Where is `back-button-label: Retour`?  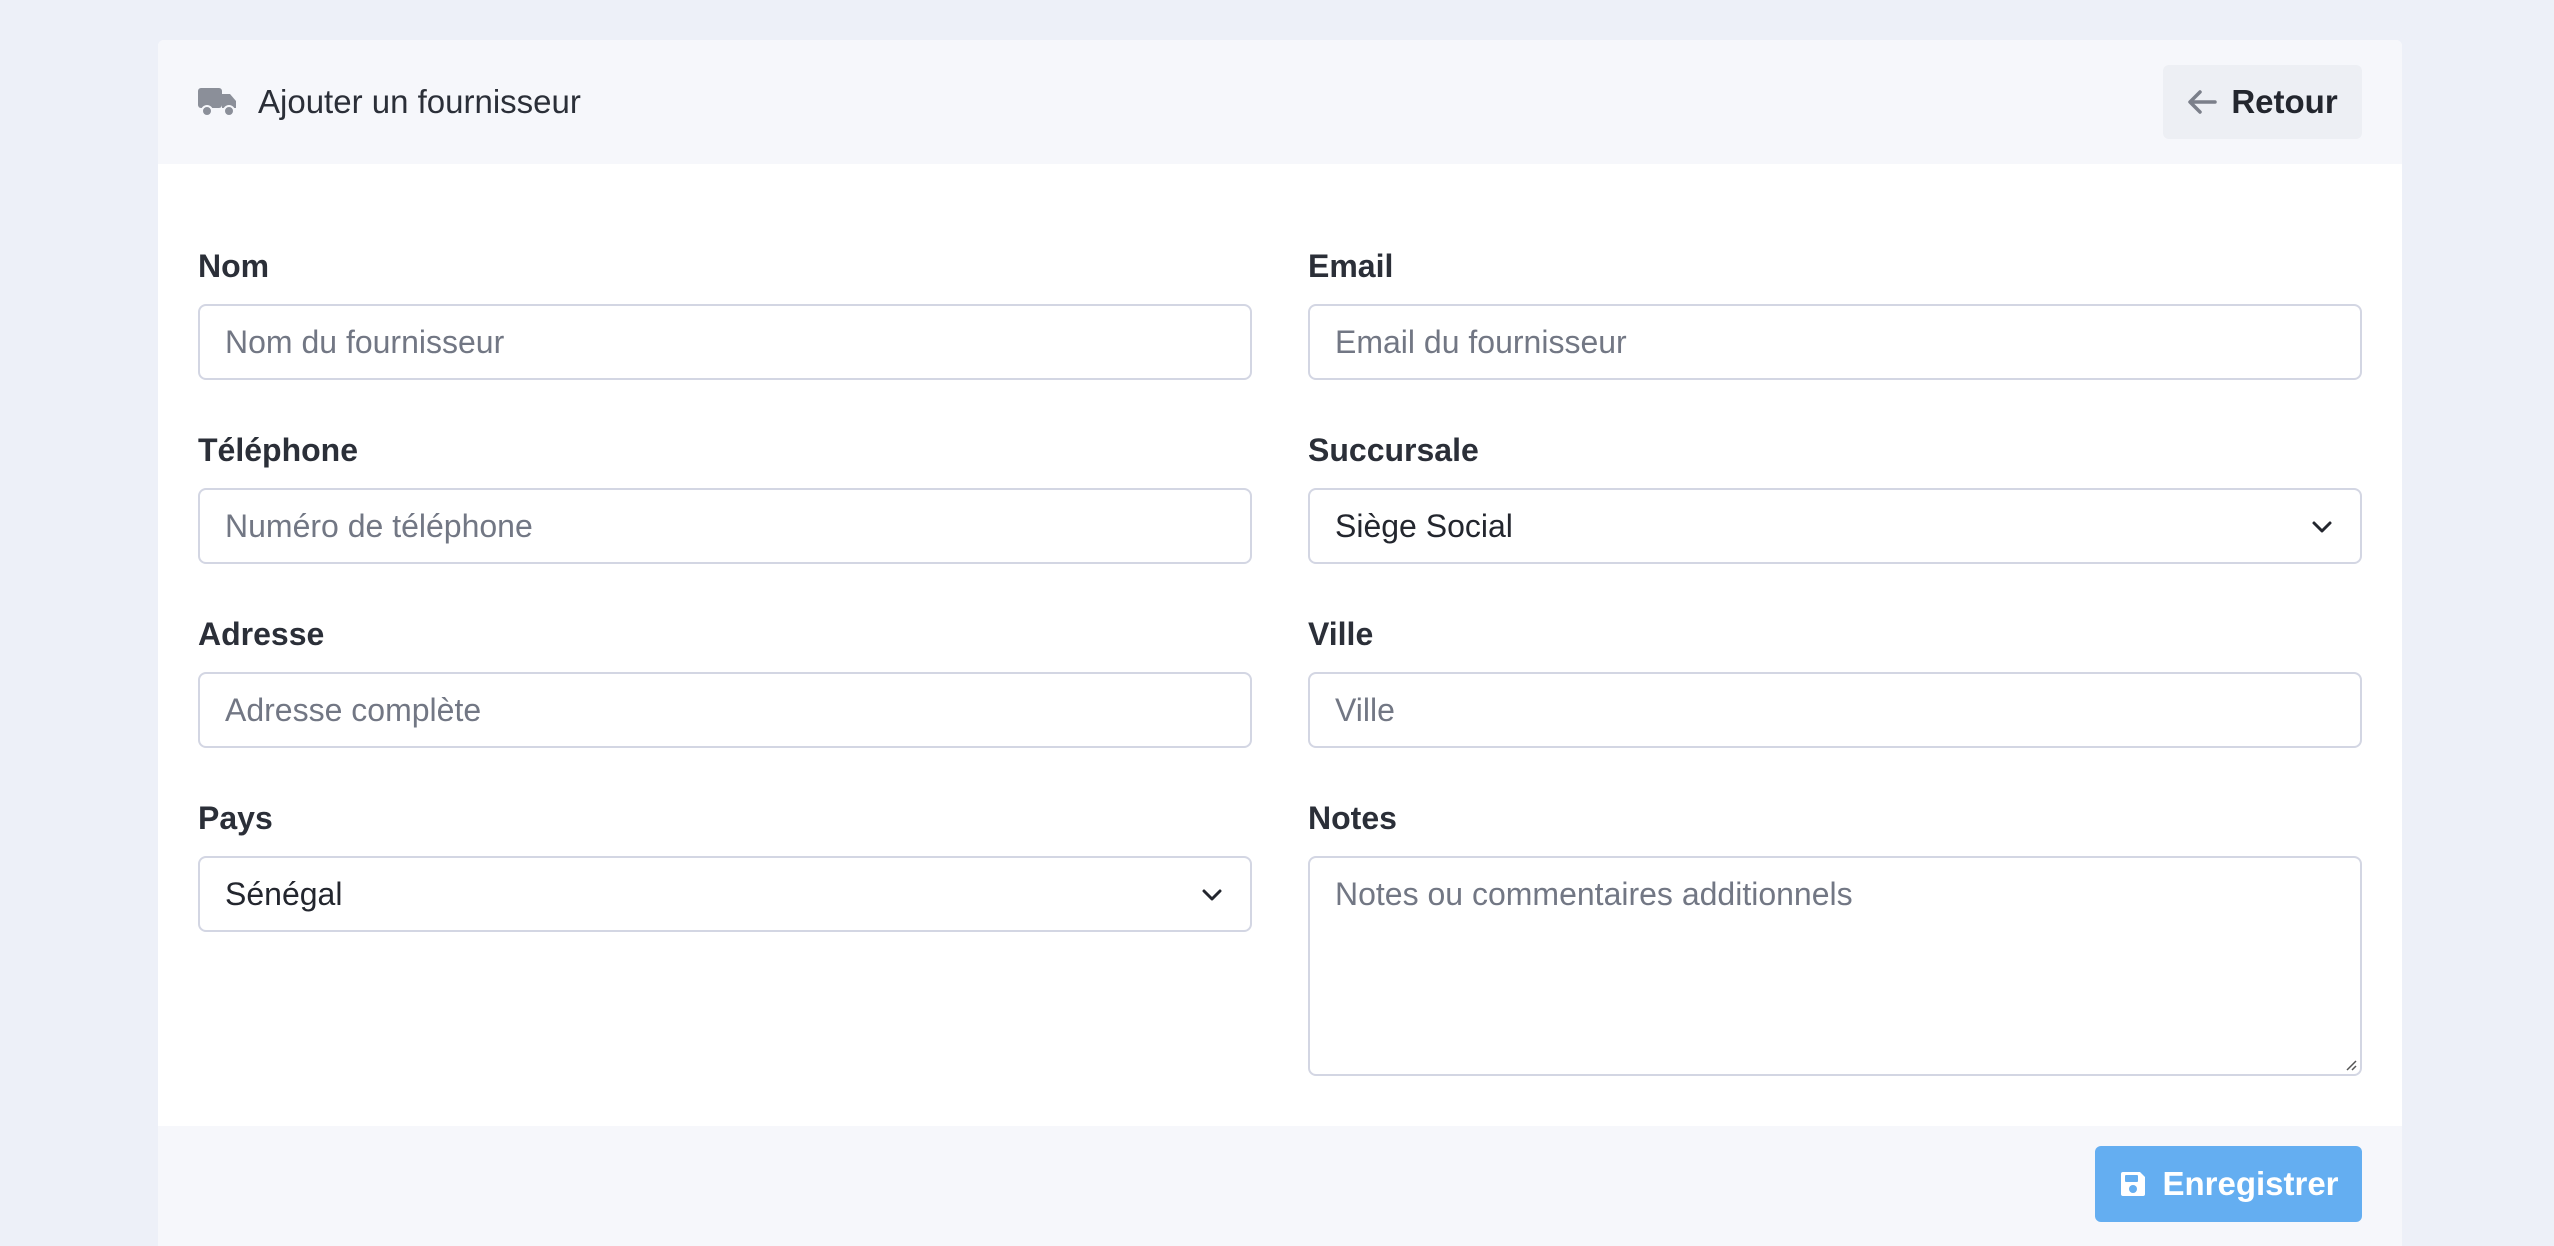 back-button-label: Retour is located at coordinates (2284, 101).